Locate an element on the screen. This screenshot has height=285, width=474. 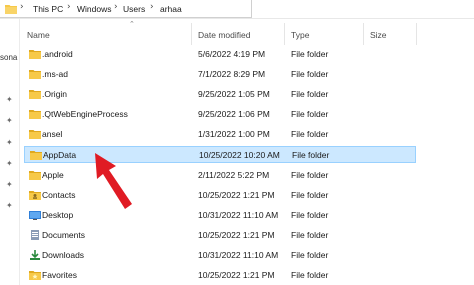
column-header-size: Size is located at coordinates (378, 35).